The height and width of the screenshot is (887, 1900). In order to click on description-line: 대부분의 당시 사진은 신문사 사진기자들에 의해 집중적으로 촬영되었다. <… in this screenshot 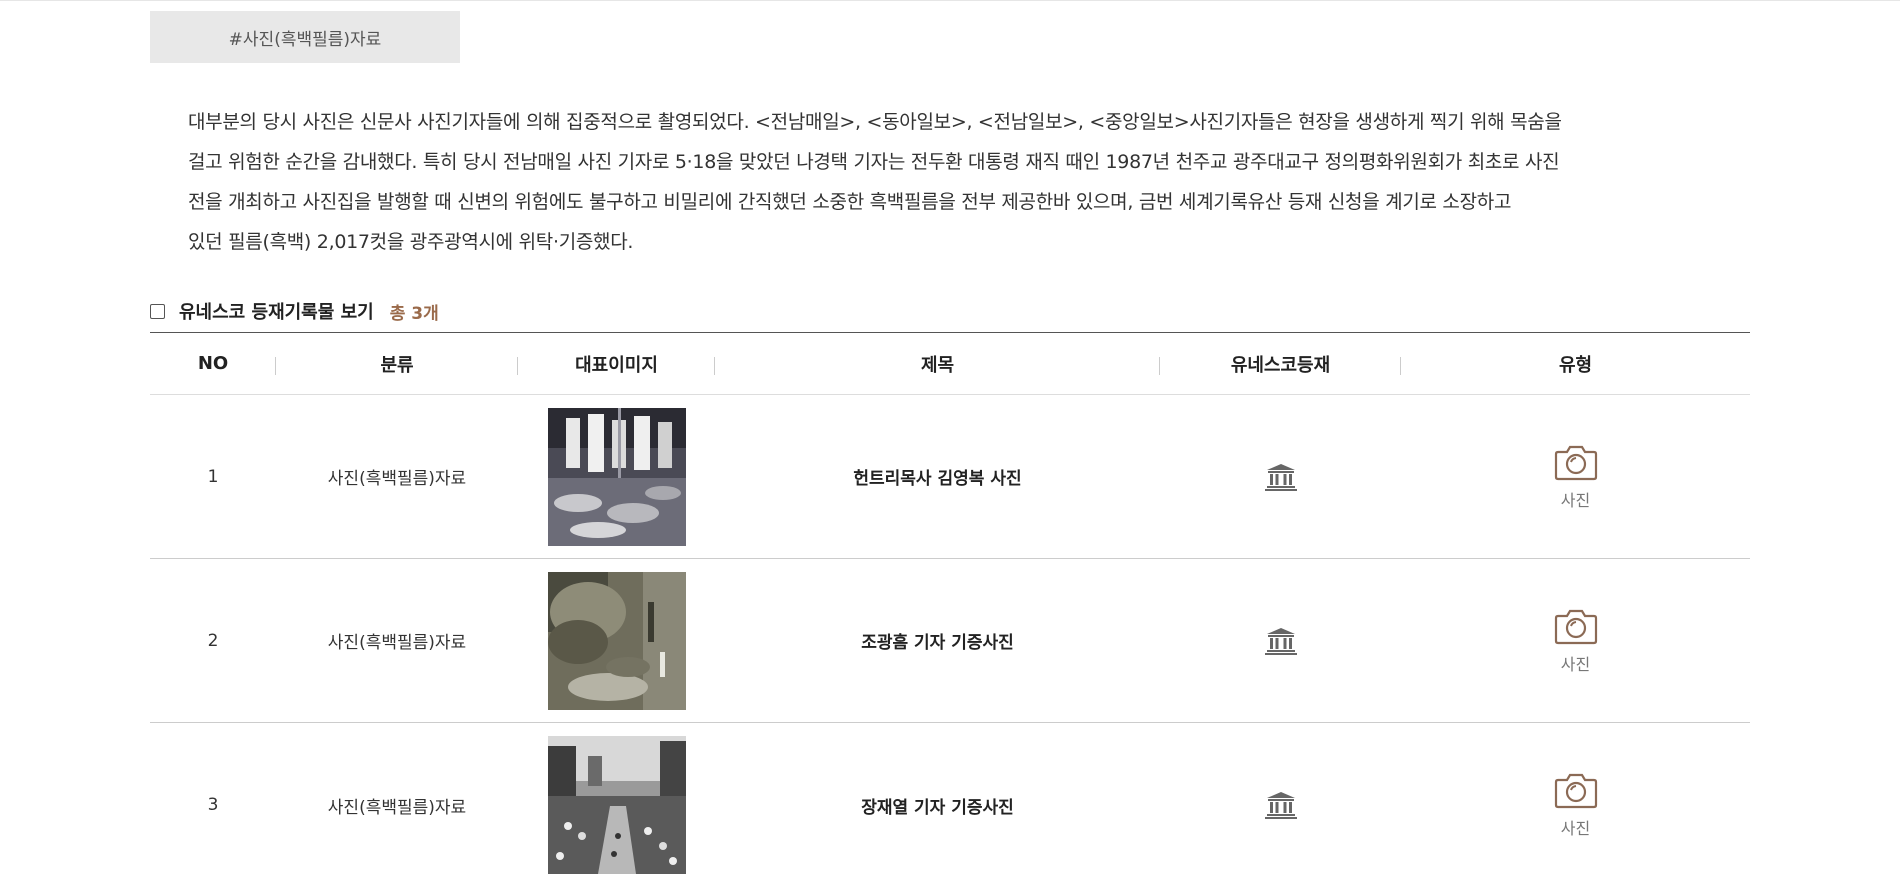, I will do `click(875, 122)`.